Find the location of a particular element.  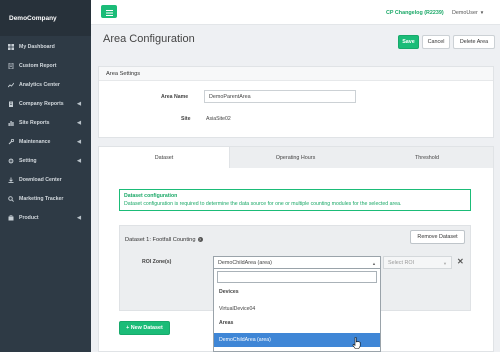

top-bar: CP Changelog (R2239) DemoUser ▼ is located at coordinates (295, 12).